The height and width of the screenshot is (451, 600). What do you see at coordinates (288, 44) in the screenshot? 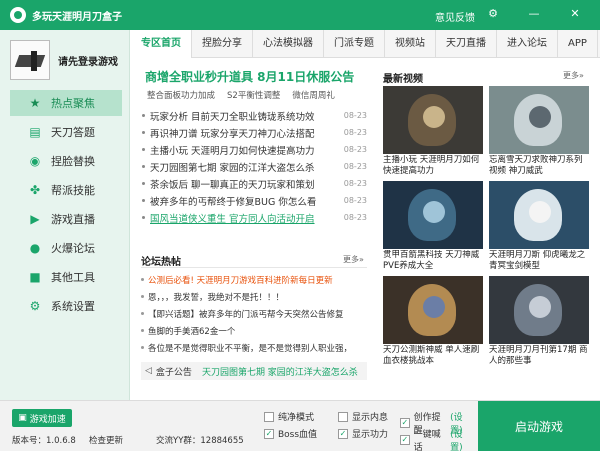
I see `tab: 心法模拟器` at bounding box center [288, 44].